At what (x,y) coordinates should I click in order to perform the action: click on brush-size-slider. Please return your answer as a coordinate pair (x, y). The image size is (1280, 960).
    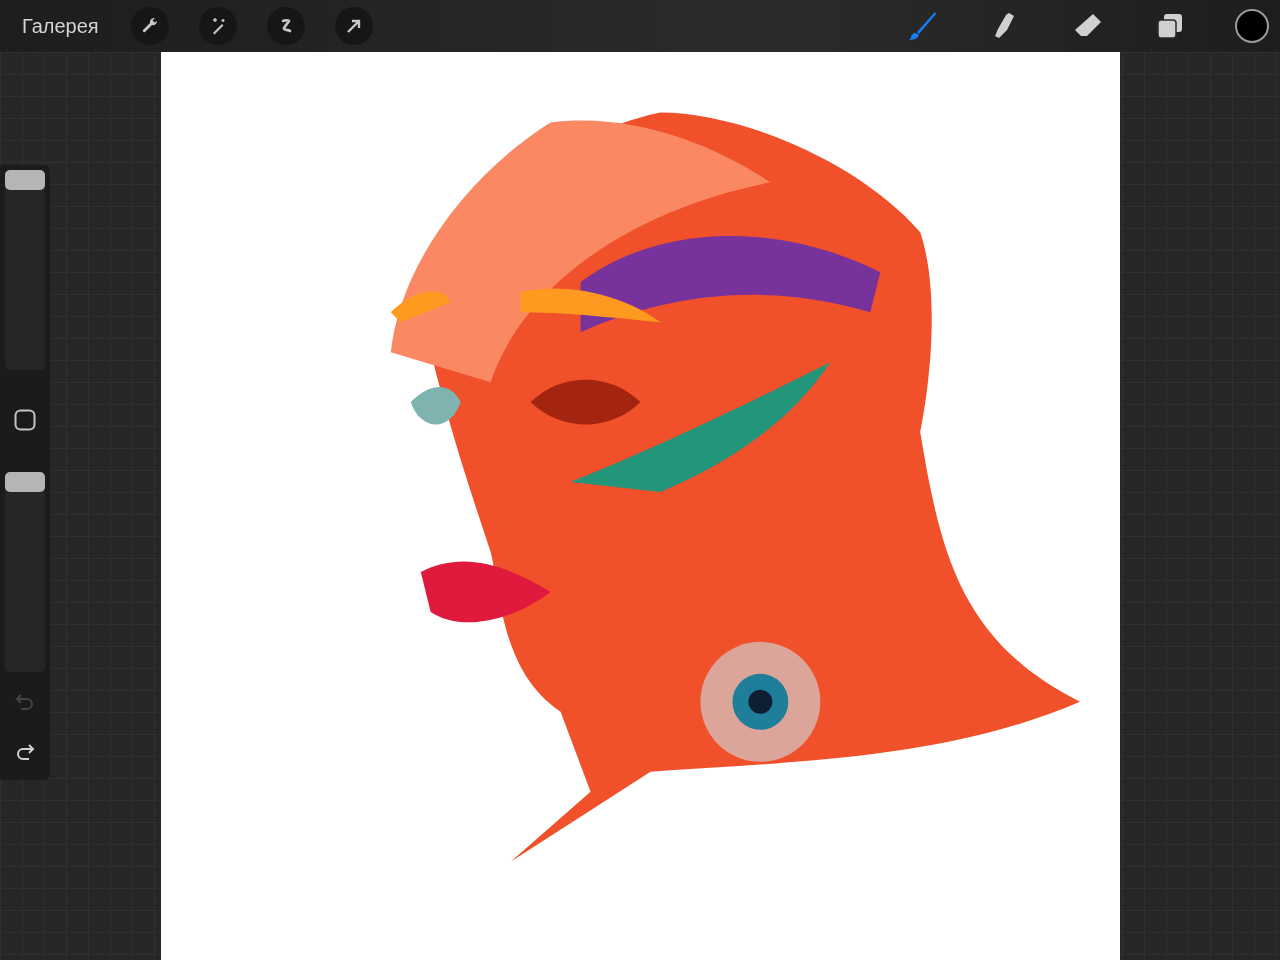
    Looking at the image, I should click on (25, 270).